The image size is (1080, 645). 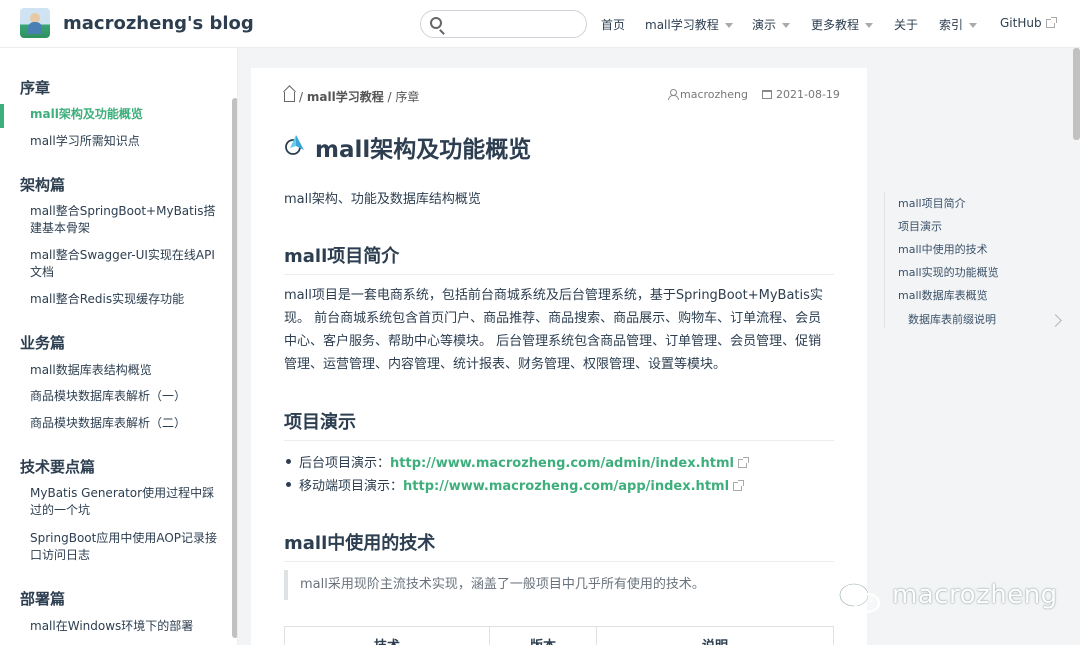 I want to click on sidebar-group-title: 业务篇, so click(x=42, y=342).